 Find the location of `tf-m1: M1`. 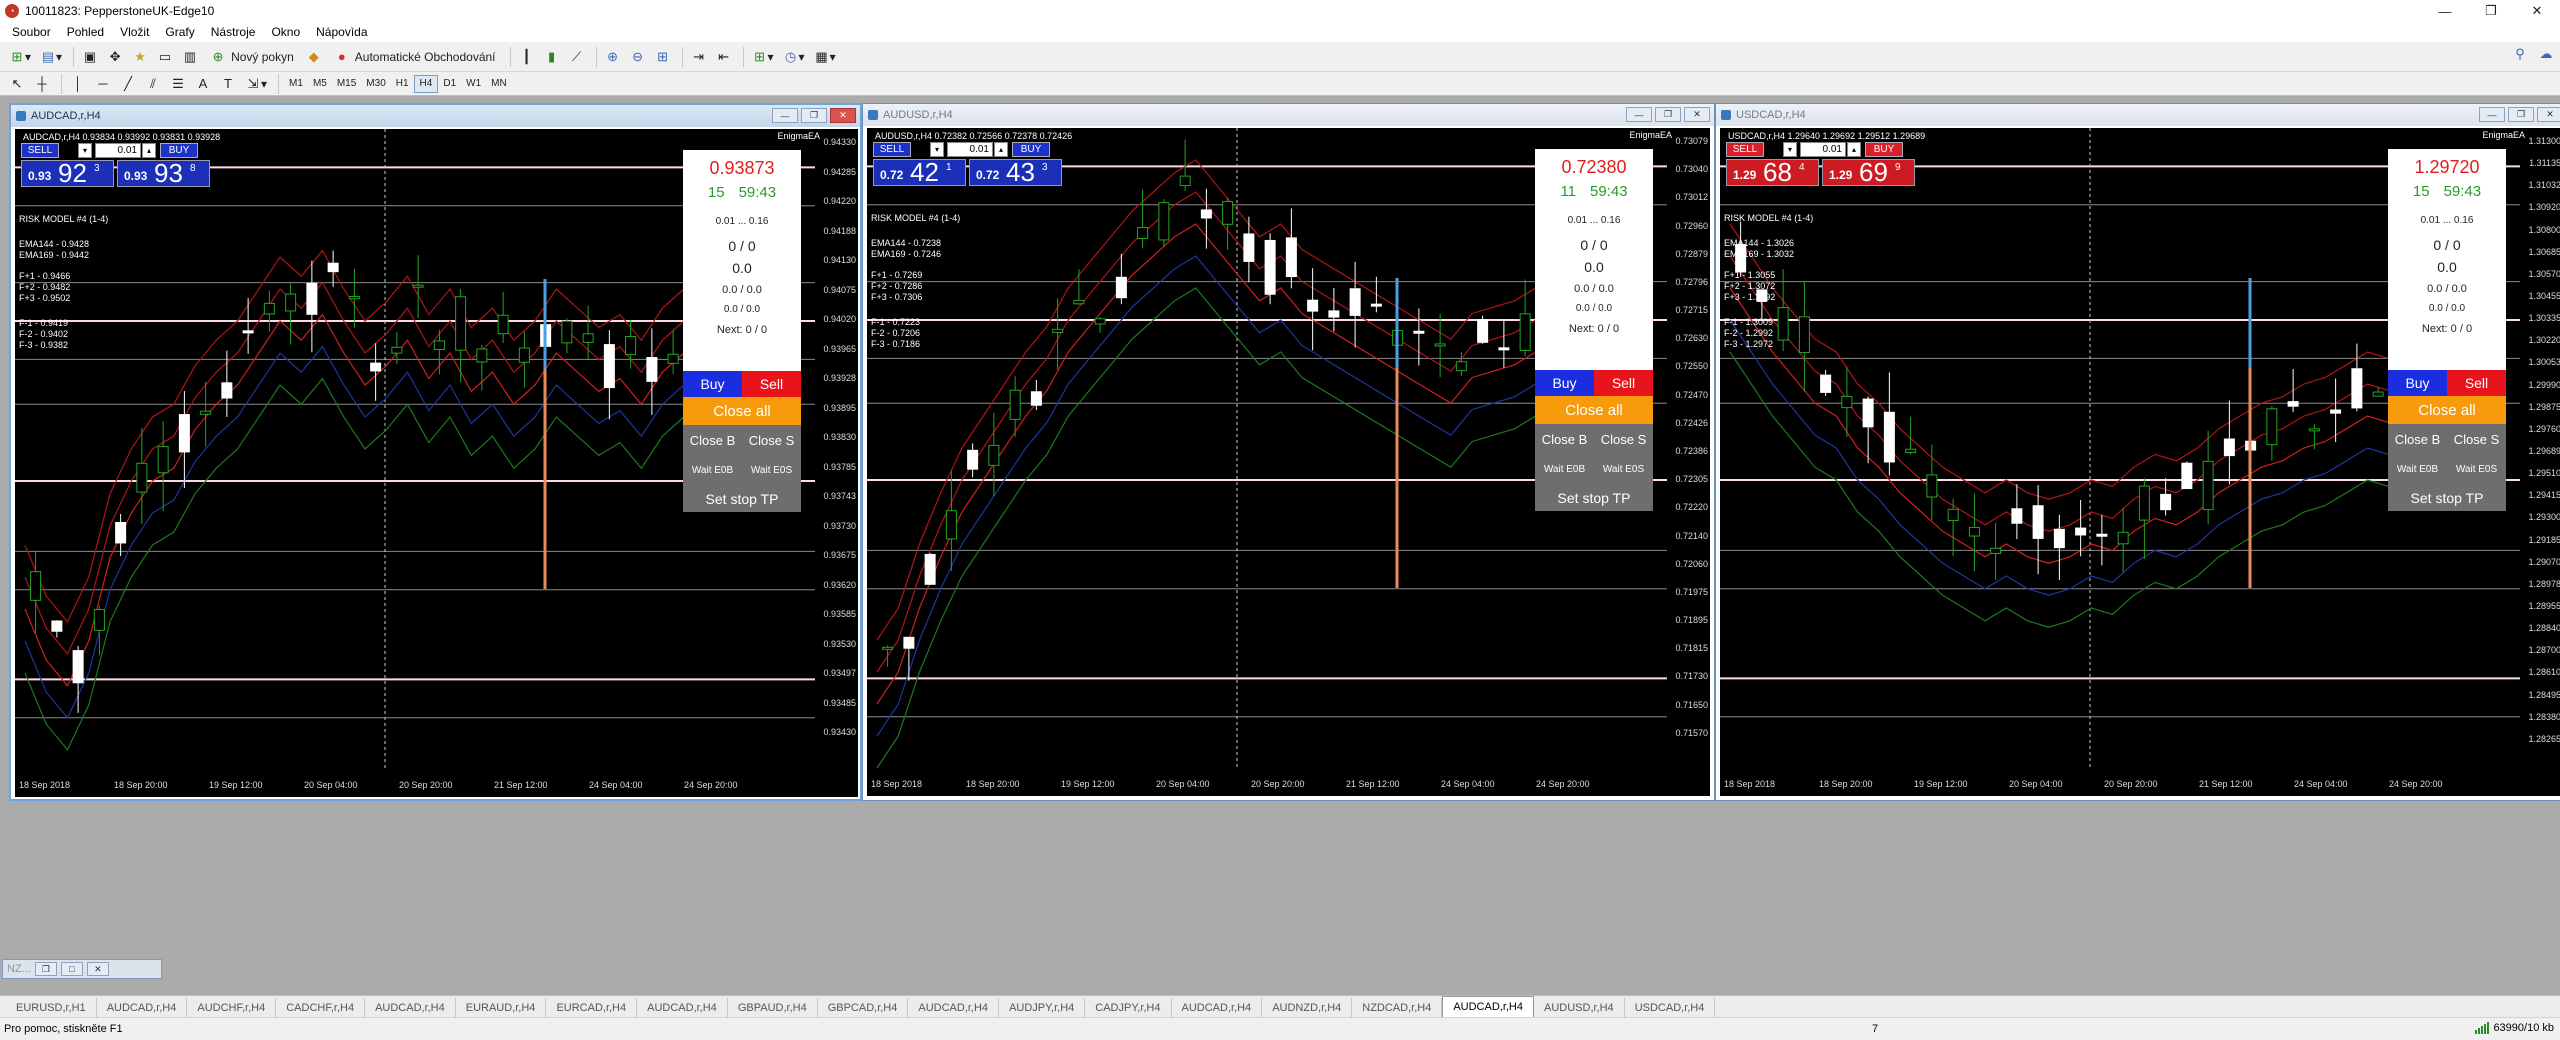

tf-m1: M1 is located at coordinates (296, 84).